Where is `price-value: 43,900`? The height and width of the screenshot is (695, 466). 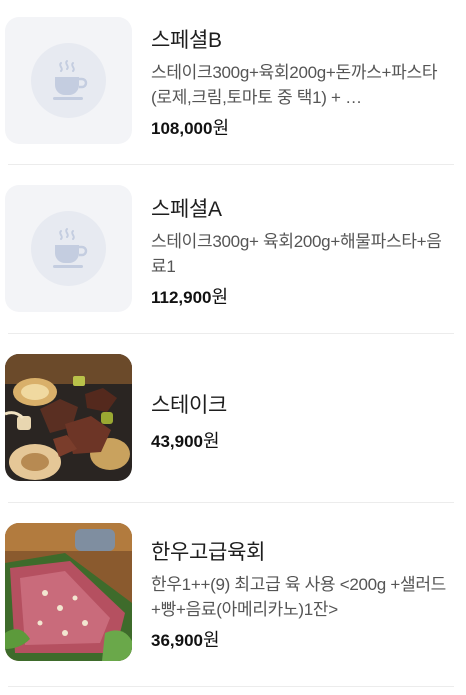
price-value: 43,900 is located at coordinates (177, 441).